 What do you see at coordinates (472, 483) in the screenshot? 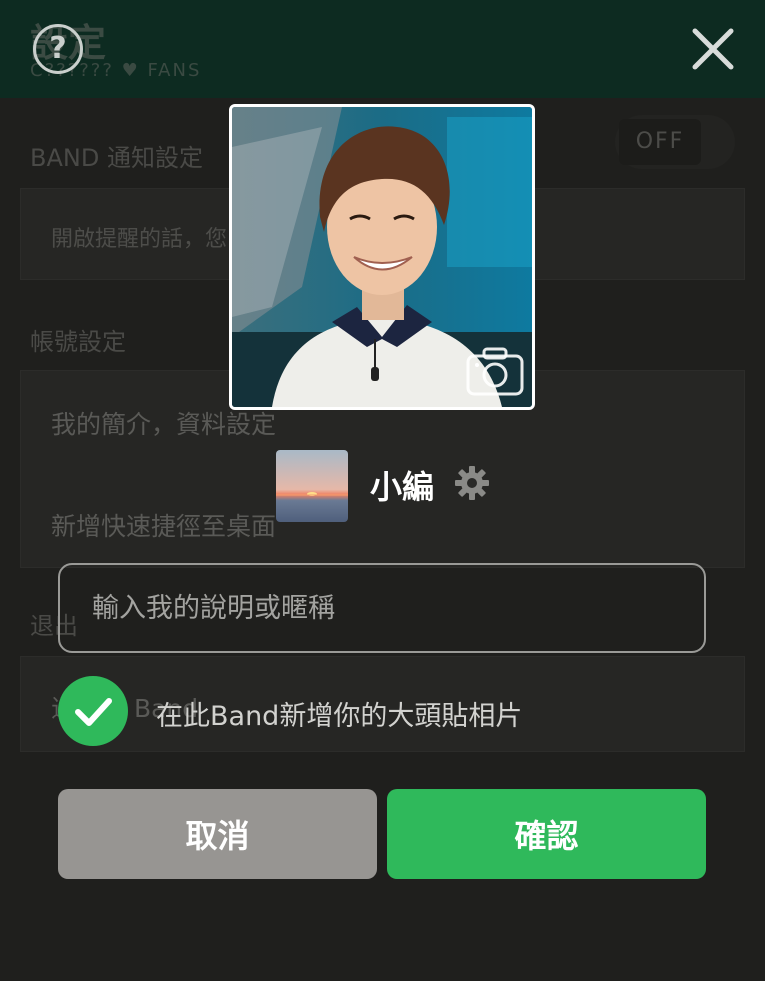
I see `gear-icon` at bounding box center [472, 483].